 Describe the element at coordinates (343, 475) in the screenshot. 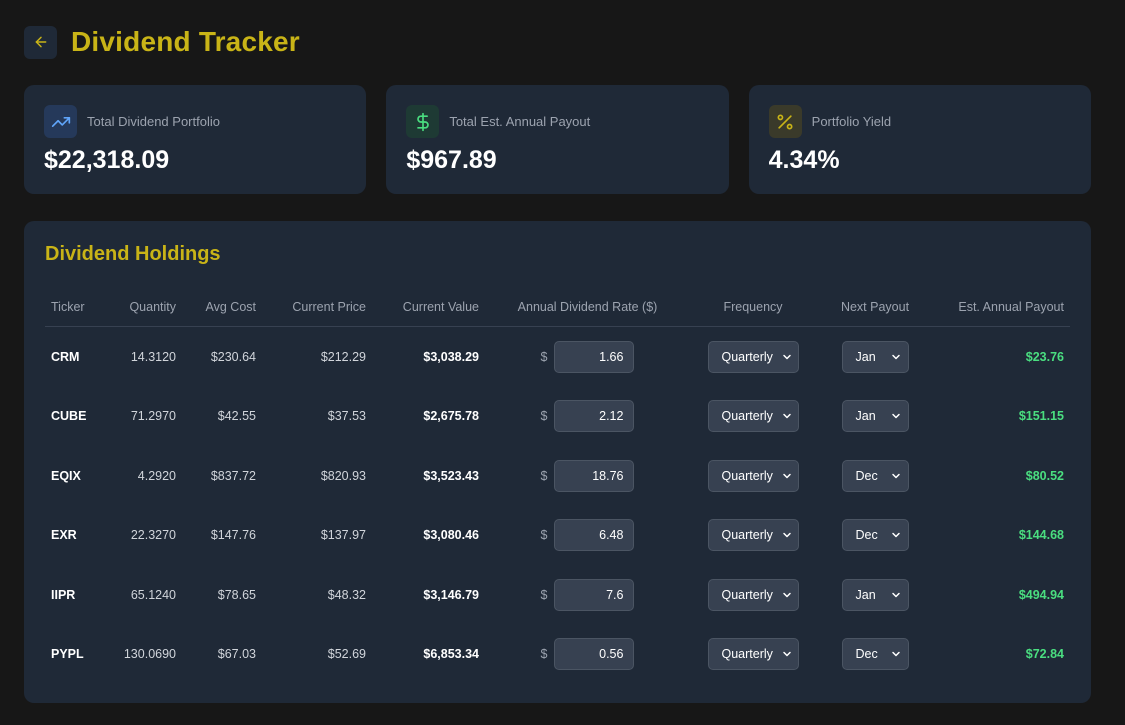

I see `current-price-cell: $820.93` at that location.